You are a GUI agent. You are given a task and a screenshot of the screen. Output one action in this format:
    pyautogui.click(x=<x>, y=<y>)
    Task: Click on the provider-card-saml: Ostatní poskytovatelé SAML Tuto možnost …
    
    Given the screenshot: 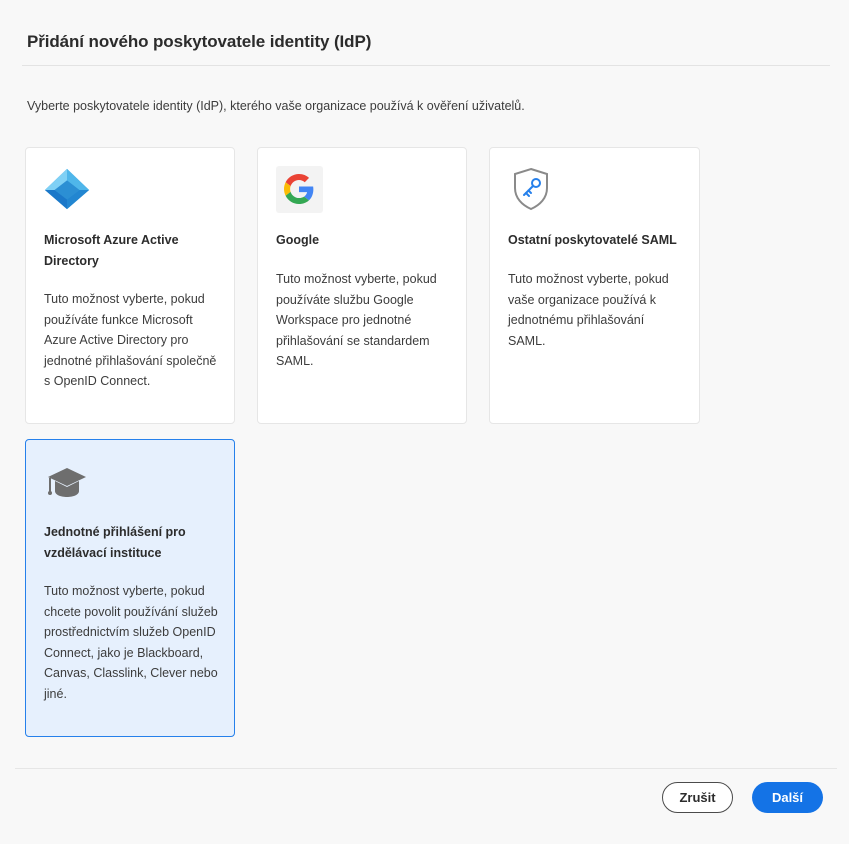 What is the action you would take?
    pyautogui.click(x=594, y=285)
    